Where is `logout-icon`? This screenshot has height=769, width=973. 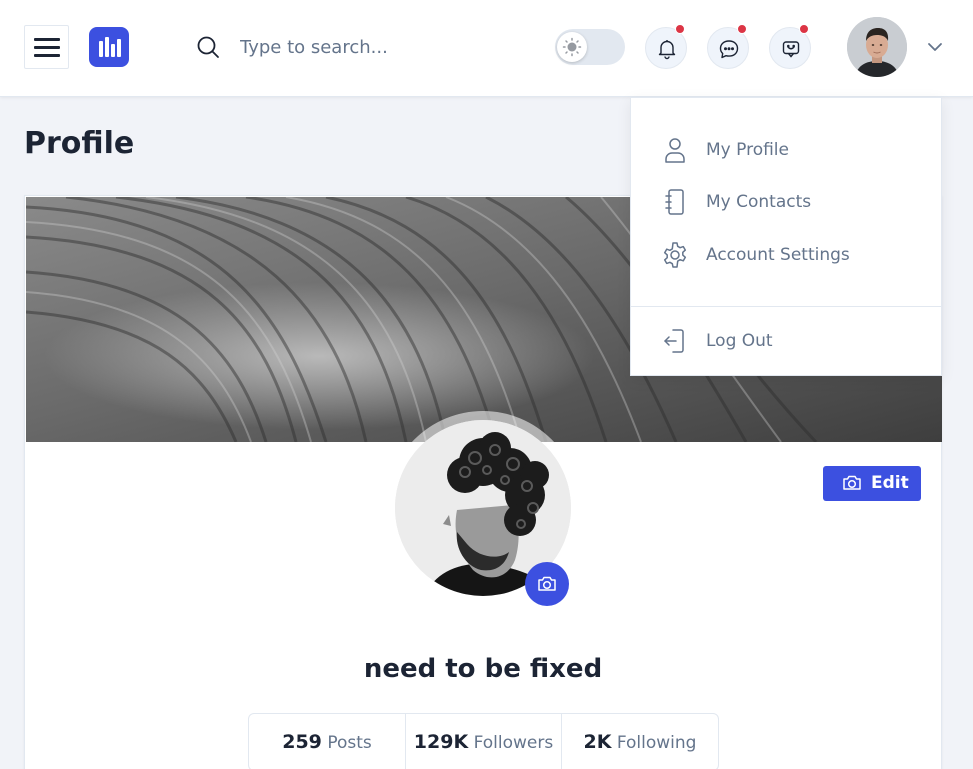
logout-icon is located at coordinates (674, 341).